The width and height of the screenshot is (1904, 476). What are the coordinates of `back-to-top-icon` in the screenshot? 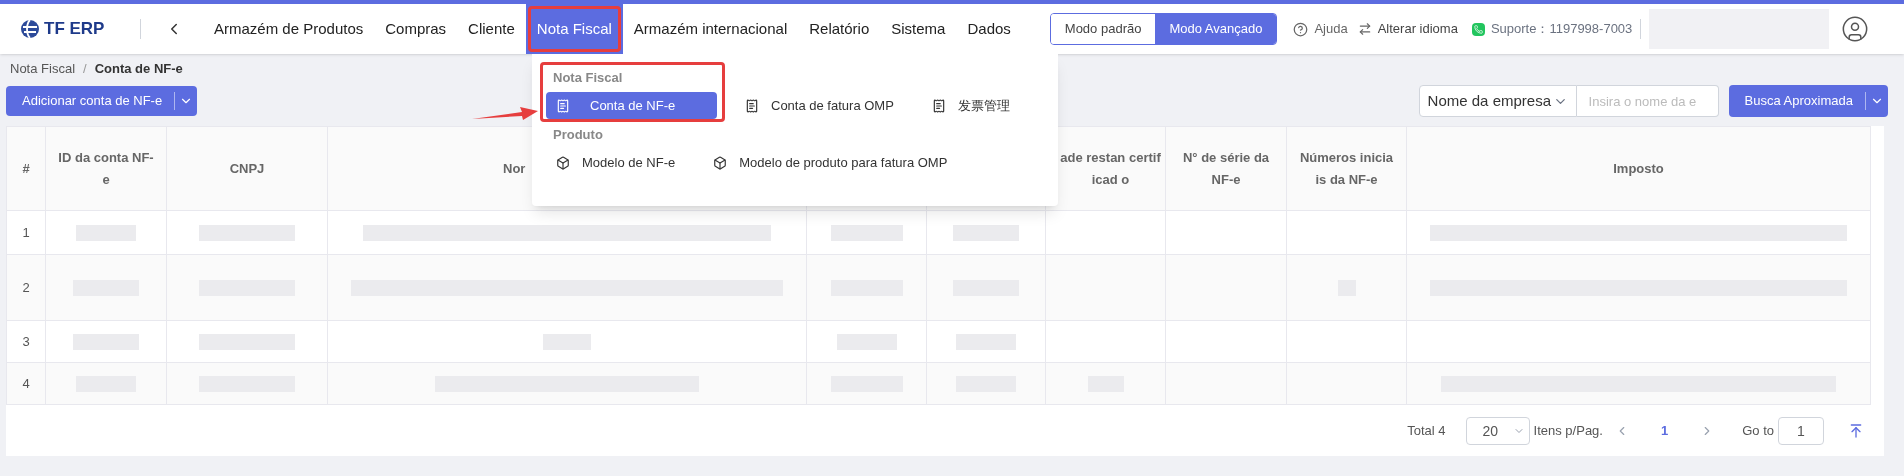 It's located at (1856, 431).